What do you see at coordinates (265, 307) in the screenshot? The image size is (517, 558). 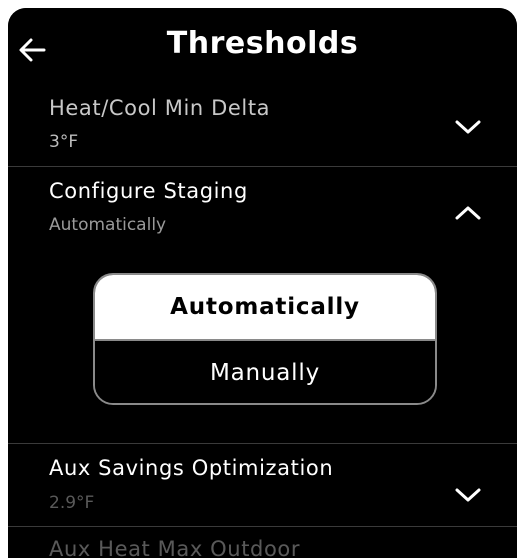 I see `option-automatically: Automatically` at bounding box center [265, 307].